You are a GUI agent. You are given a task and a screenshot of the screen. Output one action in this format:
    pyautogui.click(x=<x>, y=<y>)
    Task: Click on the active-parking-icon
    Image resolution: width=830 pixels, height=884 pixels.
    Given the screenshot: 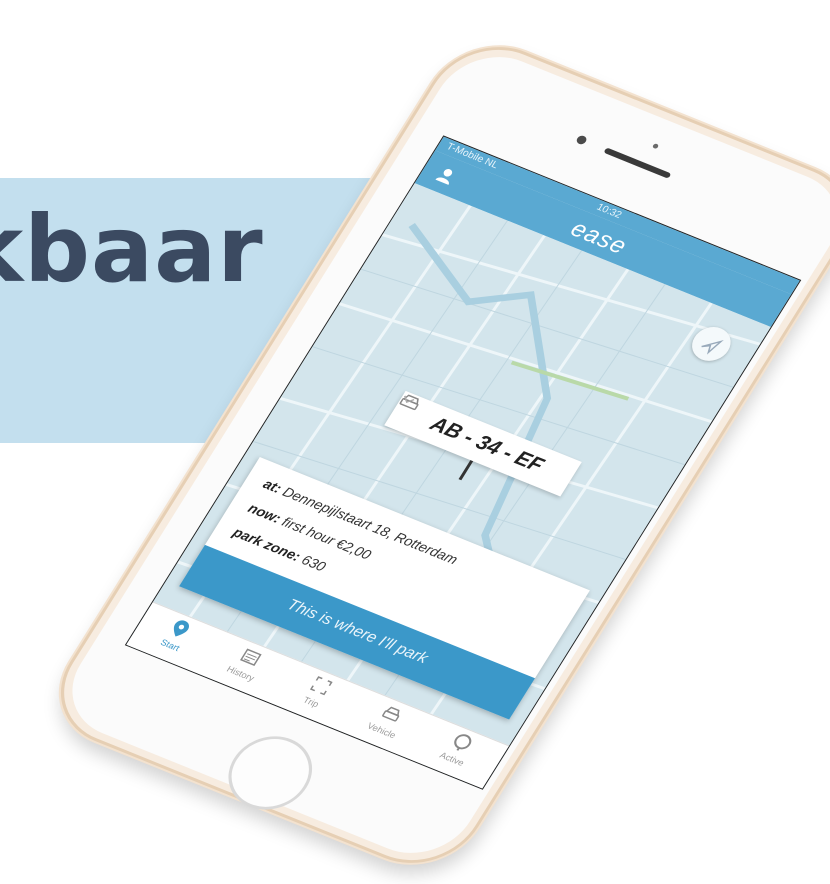 What is the action you would take?
    pyautogui.click(x=463, y=742)
    